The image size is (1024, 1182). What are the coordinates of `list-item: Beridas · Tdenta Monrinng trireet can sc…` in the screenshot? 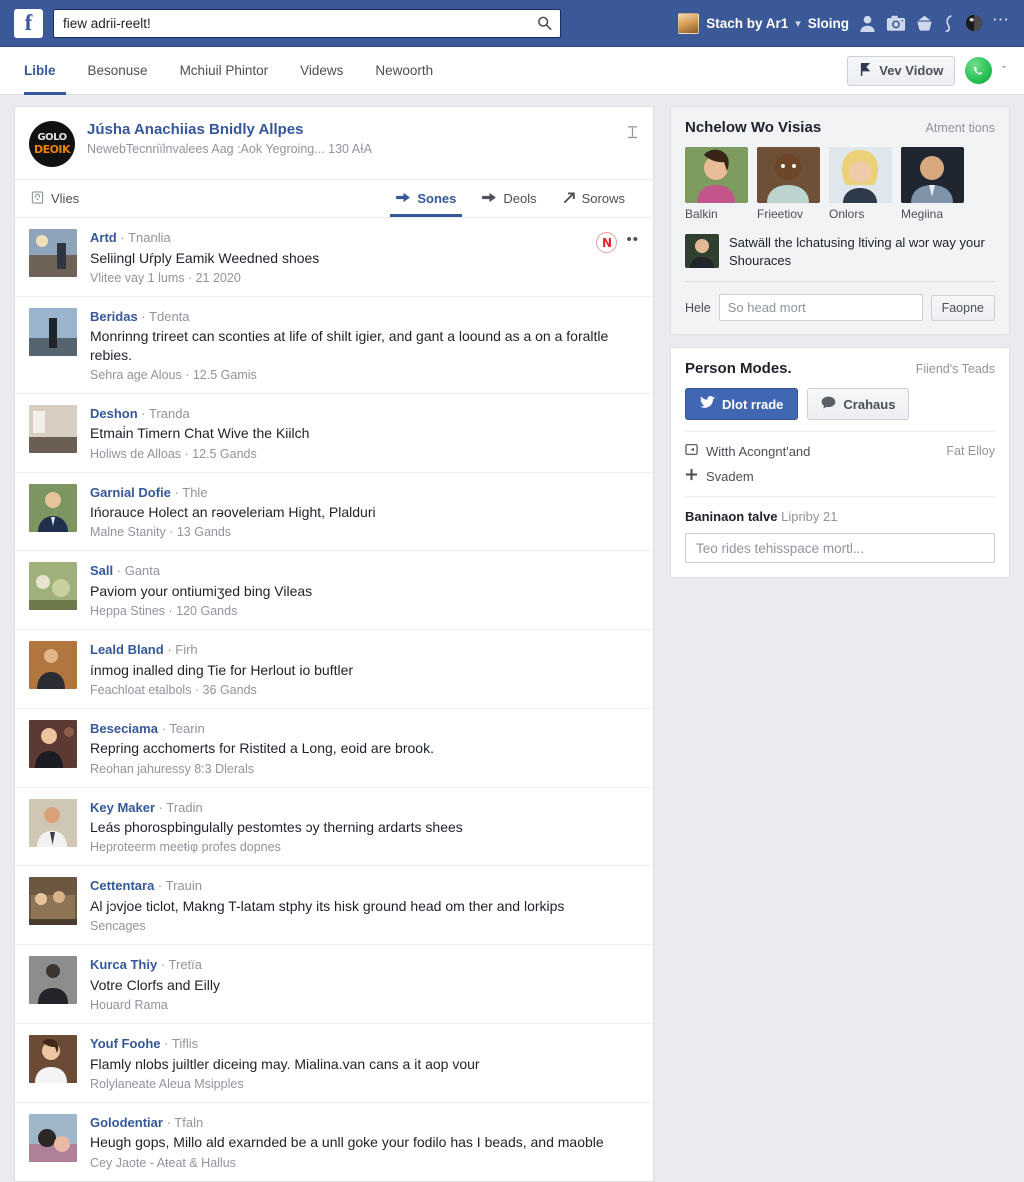 It's located at (334, 344).